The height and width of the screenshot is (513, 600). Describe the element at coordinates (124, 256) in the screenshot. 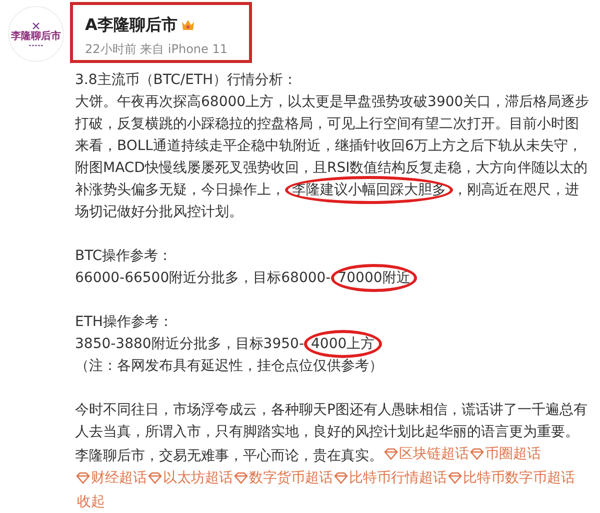

I see `post-paragraph: BTC操作参考：` at that location.